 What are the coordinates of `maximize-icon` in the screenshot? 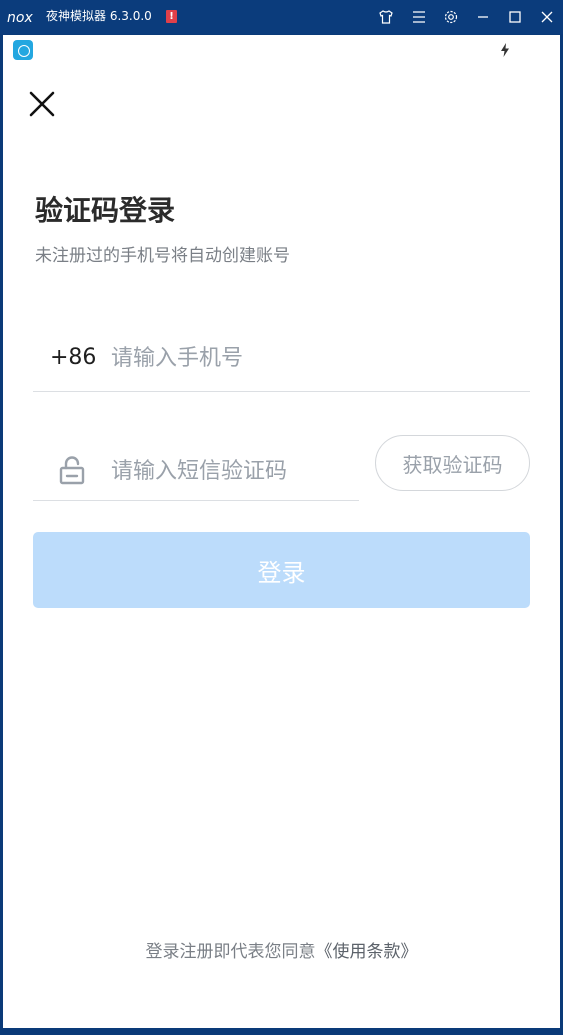 It's located at (515, 17).